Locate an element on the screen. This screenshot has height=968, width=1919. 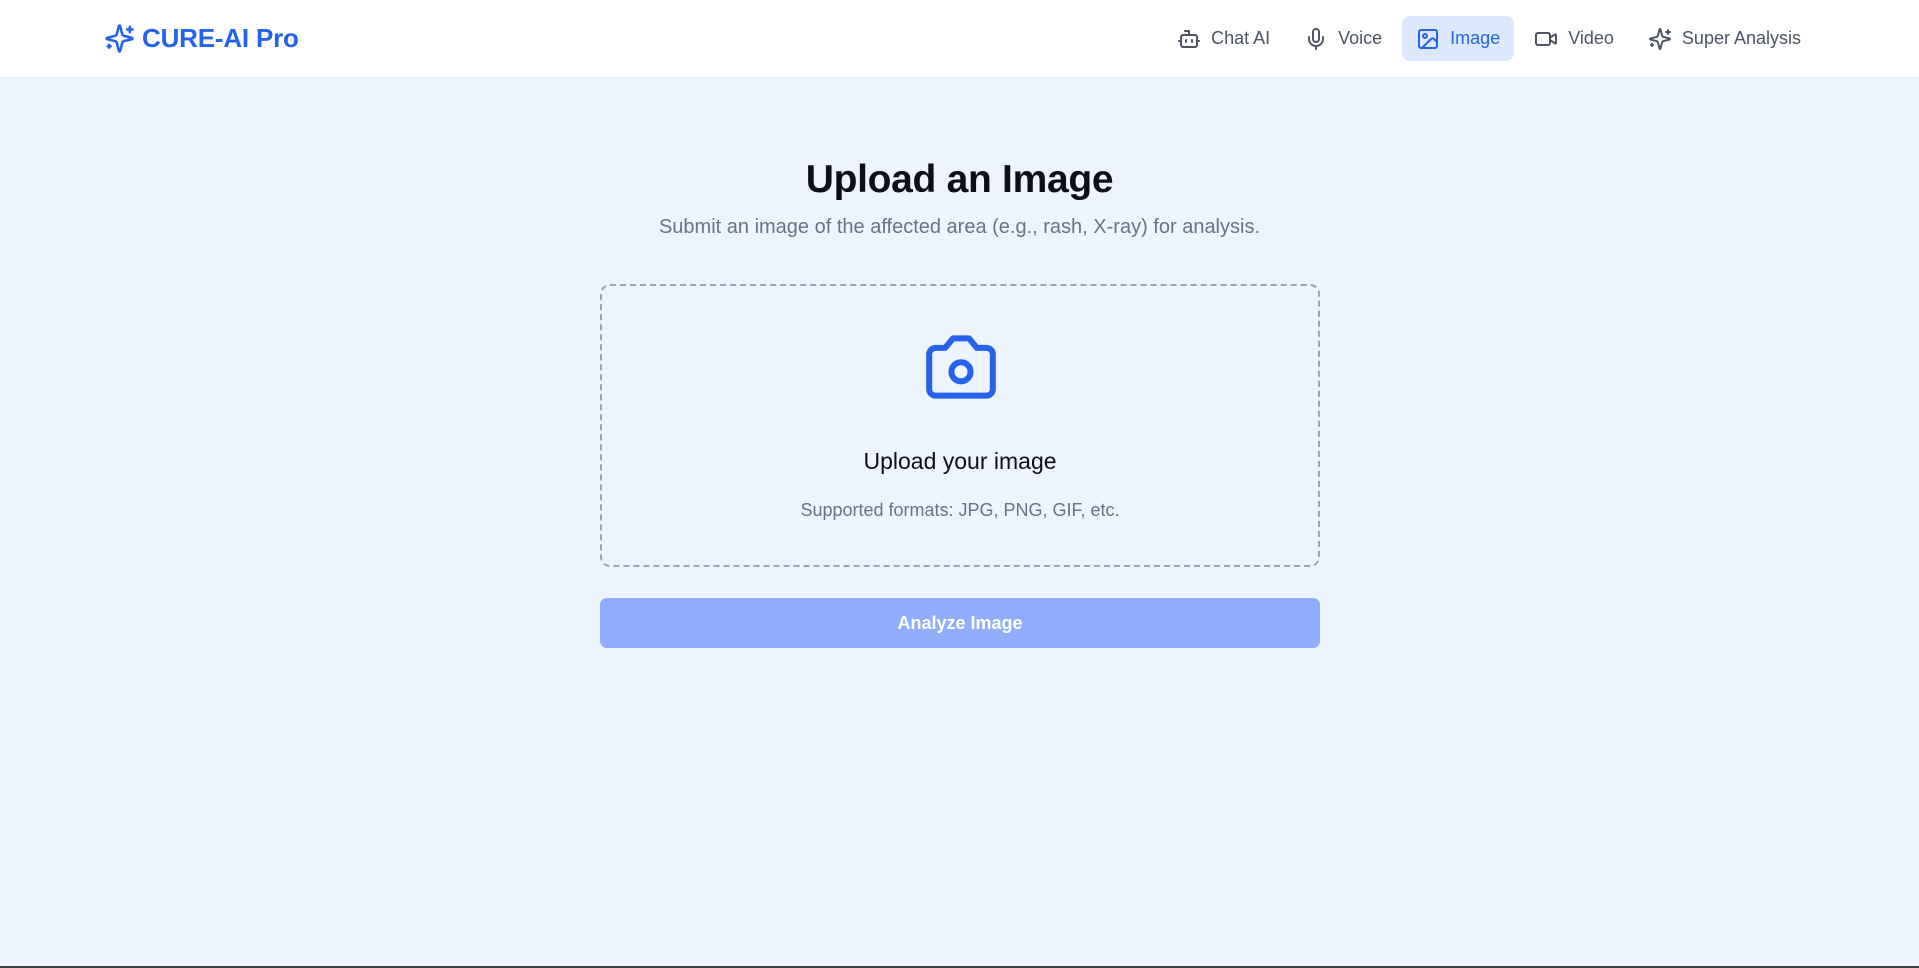
nav-item-image: Image is located at coordinates (1458, 38).